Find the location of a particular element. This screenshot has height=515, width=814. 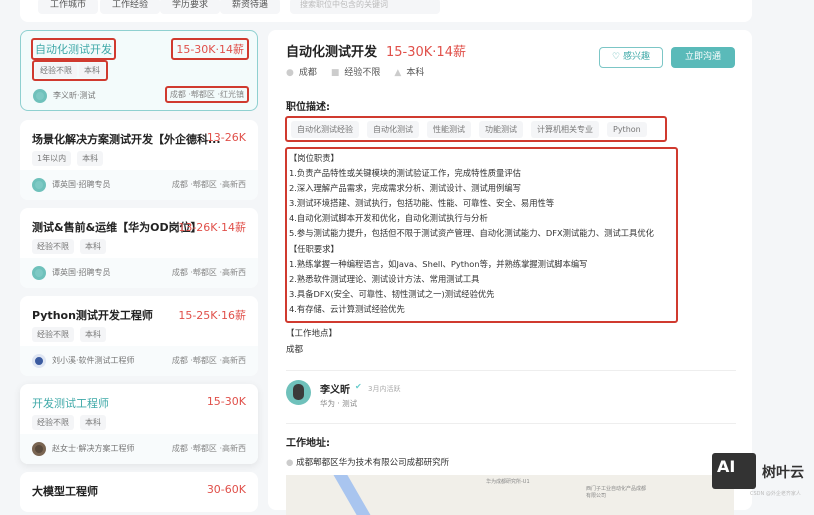

filter-bar: 工作城市 工作经验 学历要求 薪资待遇 搜索职位中包含的关键词 is located at coordinates (386, 11).